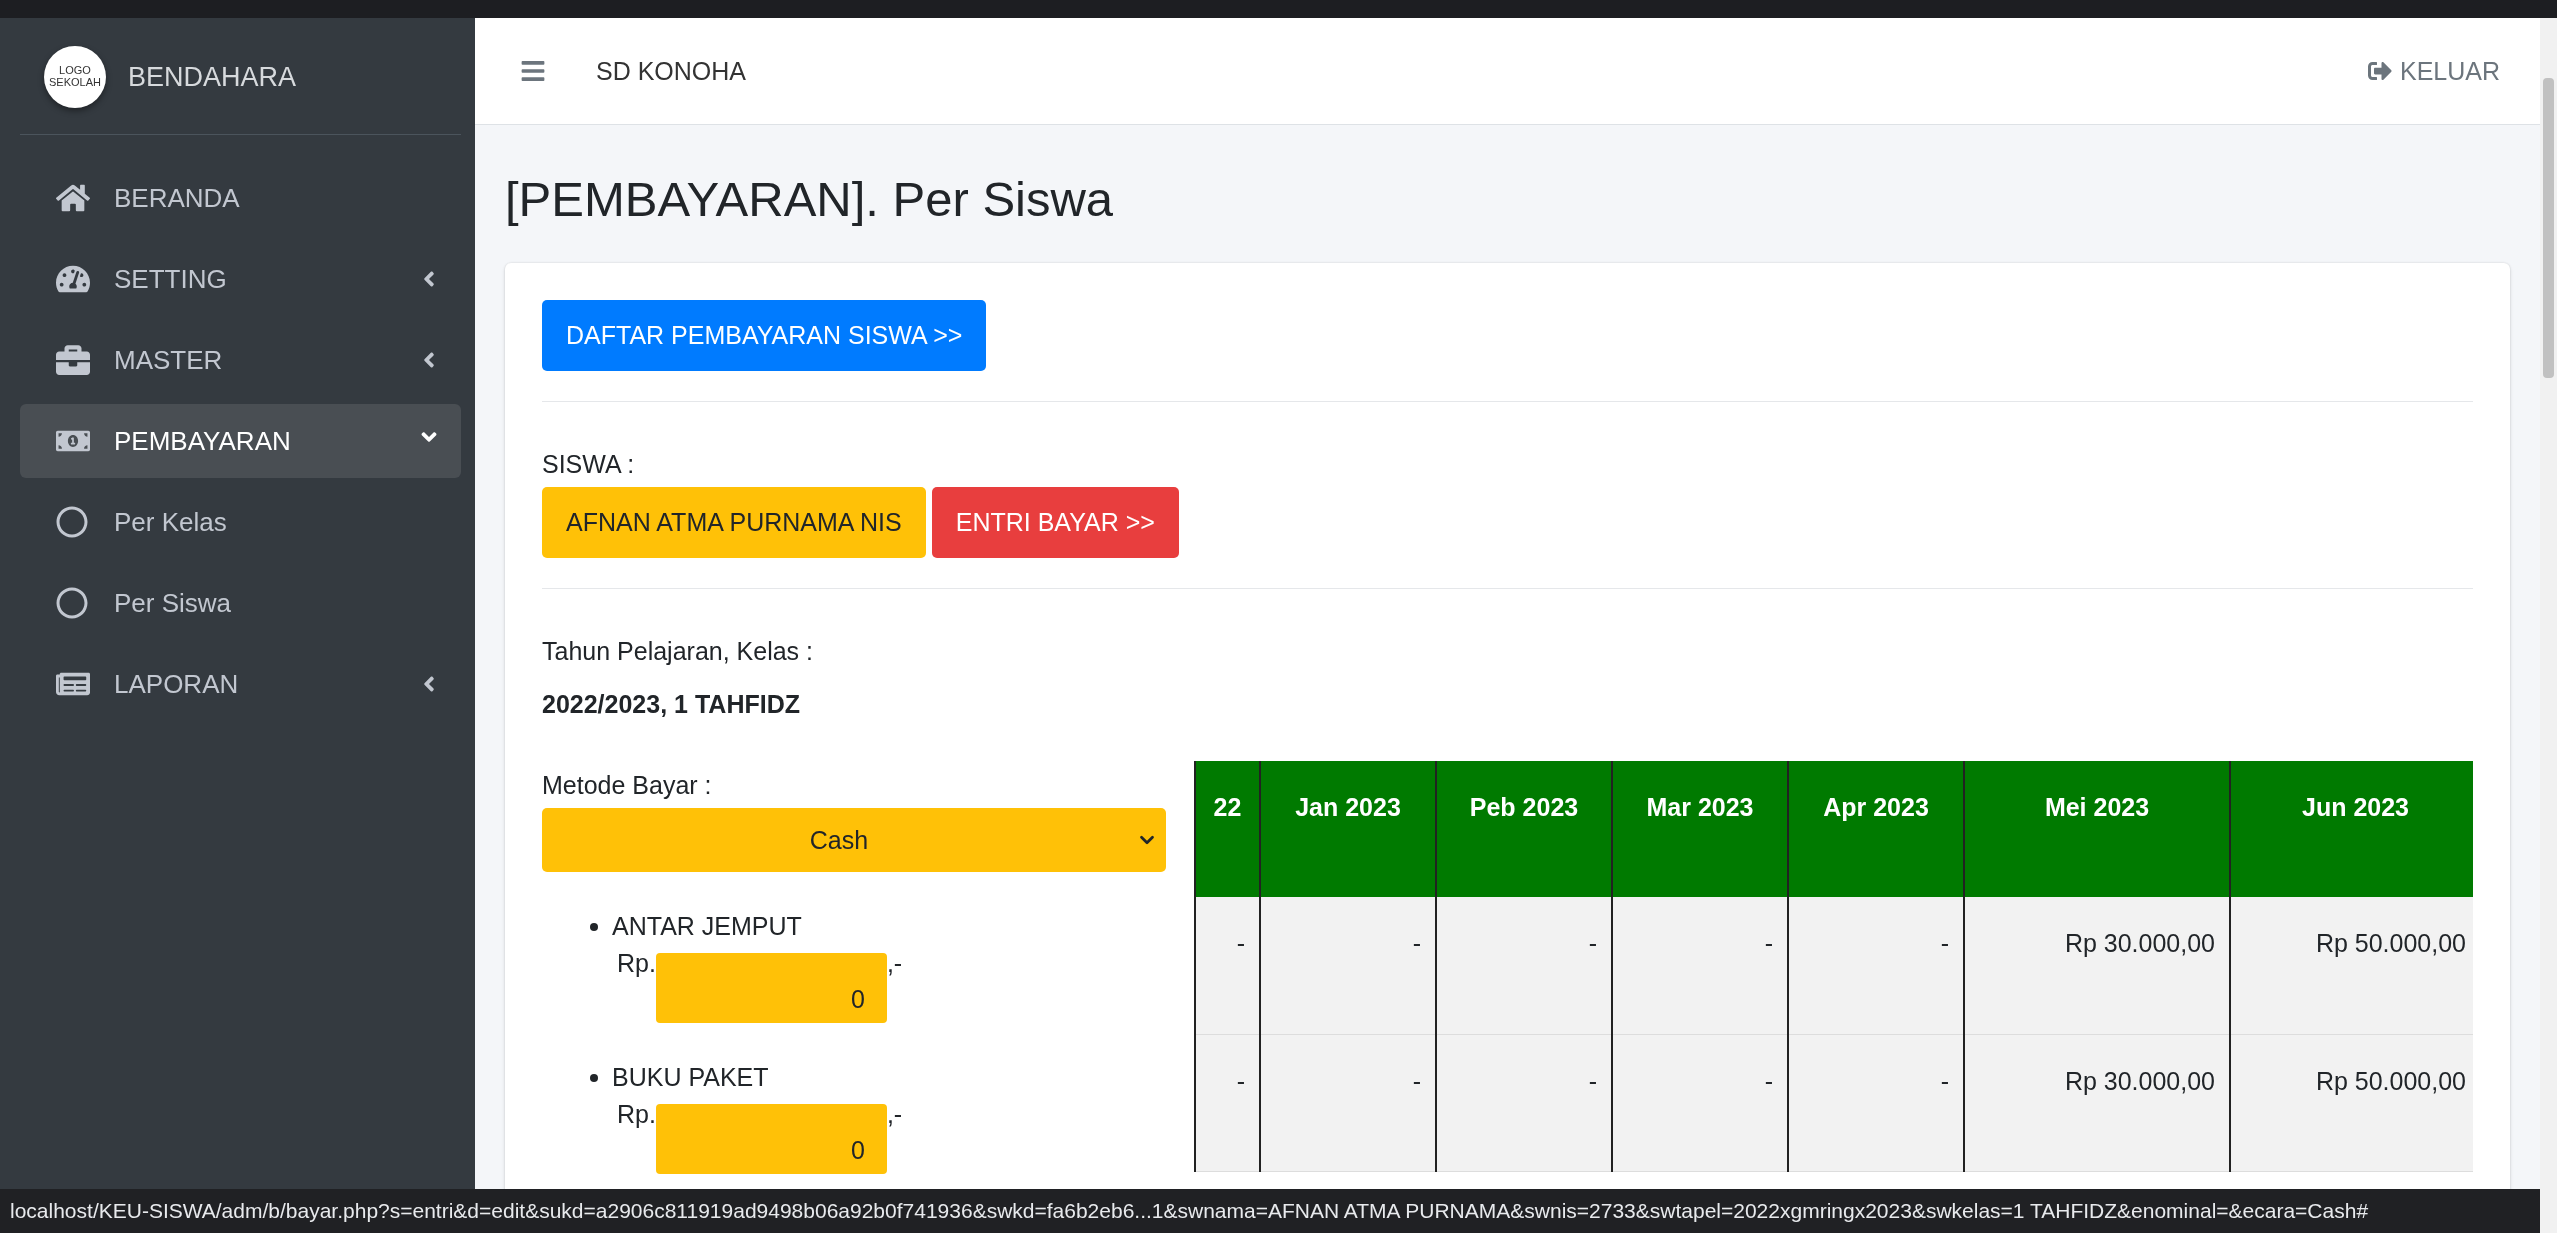  Describe the element at coordinates (1055, 522) in the screenshot. I see `entry-button: ENTRI BAYAR >>` at that location.